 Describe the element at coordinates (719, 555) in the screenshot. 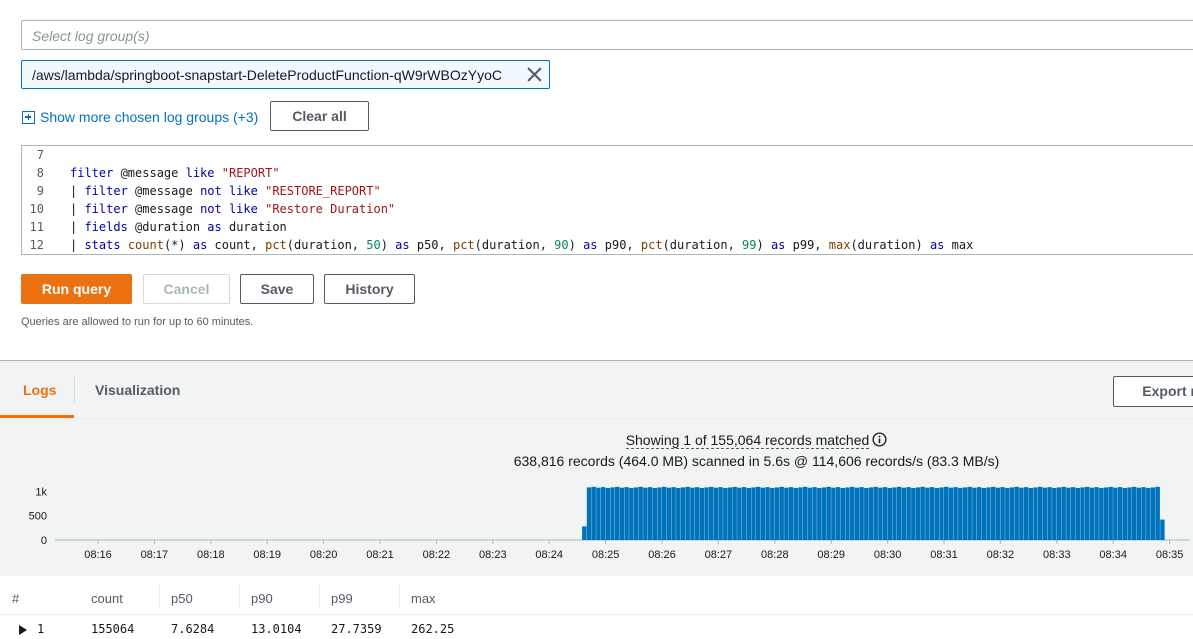

I see `x-tick-label: 08:27` at that location.